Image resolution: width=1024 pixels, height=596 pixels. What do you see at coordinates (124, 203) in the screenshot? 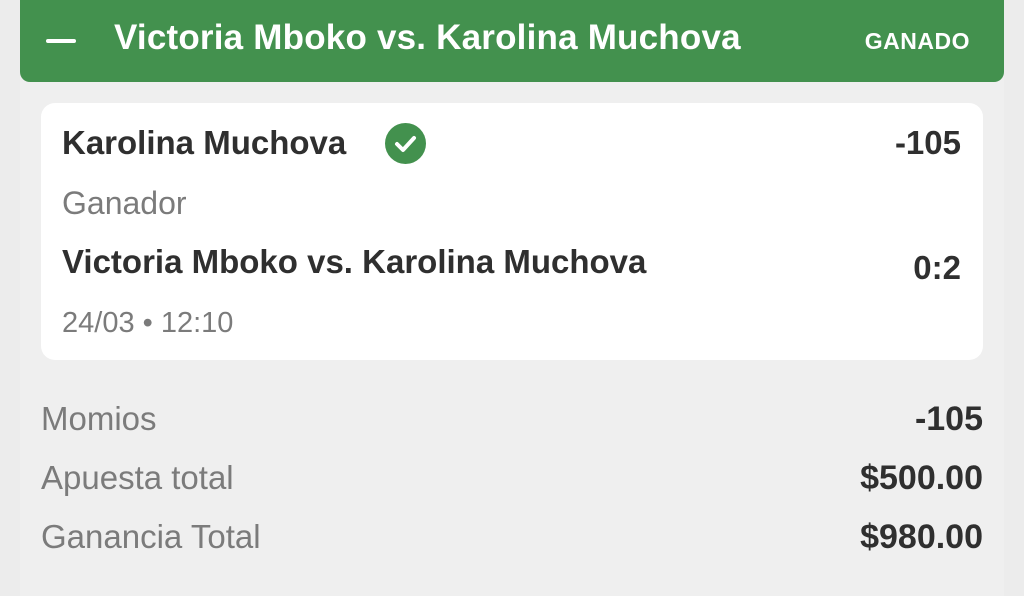
I see `market-label: Ganador` at bounding box center [124, 203].